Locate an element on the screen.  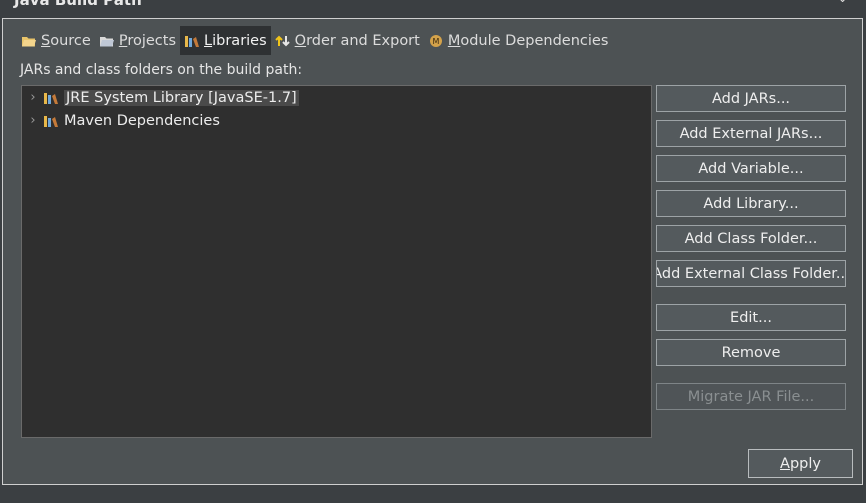
tree-item-maven: › Maven Dependencies is located at coordinates (121, 120).